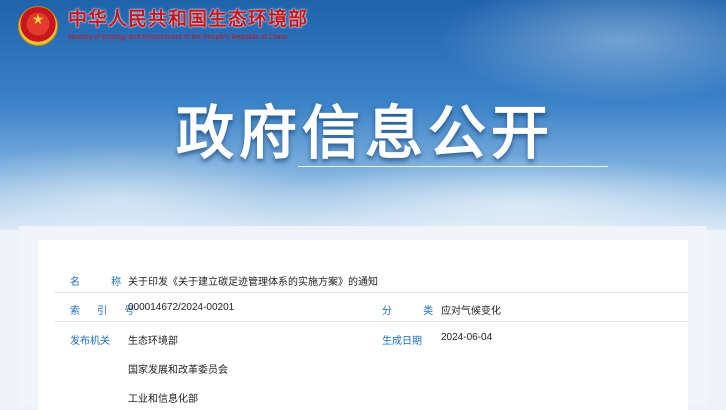 Image resolution: width=726 pixels, height=410 pixels. Describe the element at coordinates (163, 399) in the screenshot. I see `issuer-value-3: 工业和信息化部` at that location.